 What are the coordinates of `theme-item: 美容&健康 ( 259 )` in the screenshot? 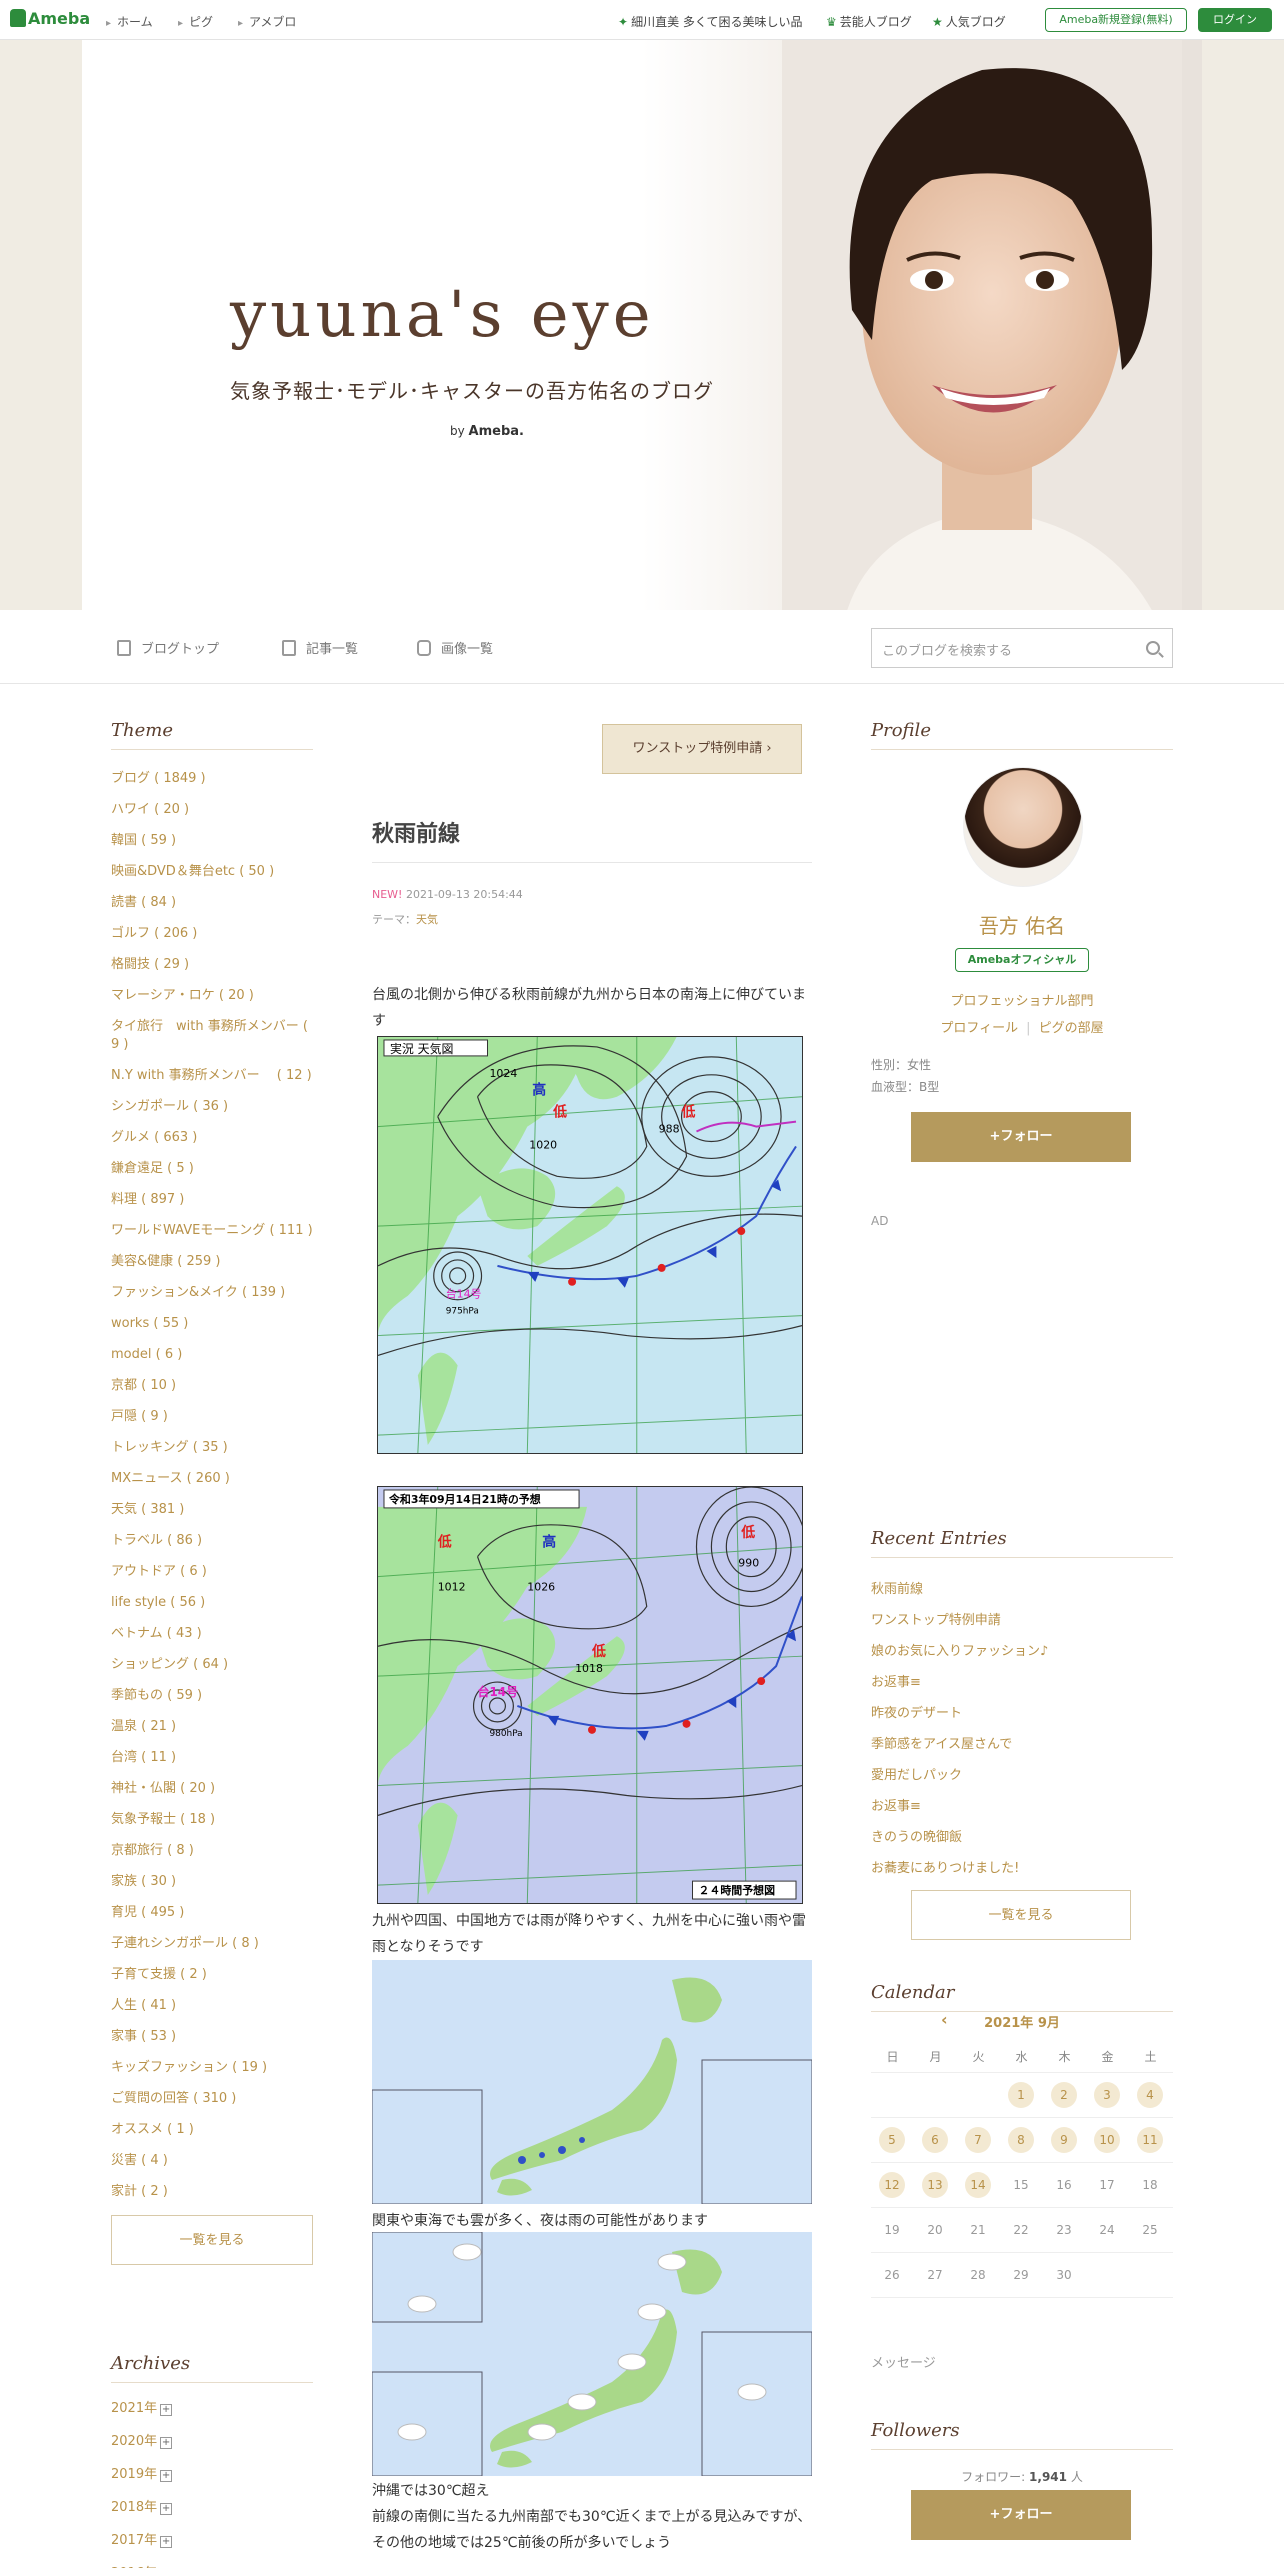 It's located at (212, 1262).